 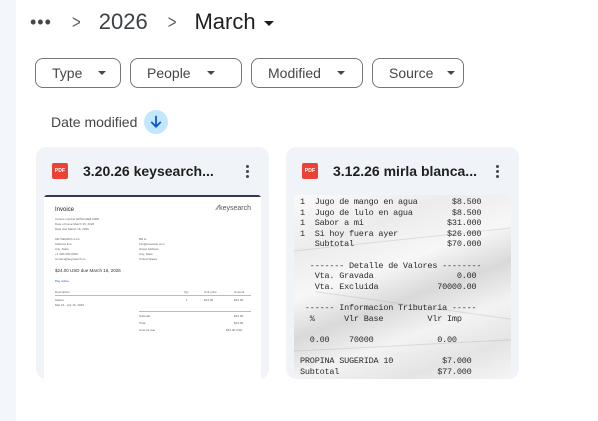 I want to click on receipt-line: Subtotal $70.000, so click(x=391, y=244).